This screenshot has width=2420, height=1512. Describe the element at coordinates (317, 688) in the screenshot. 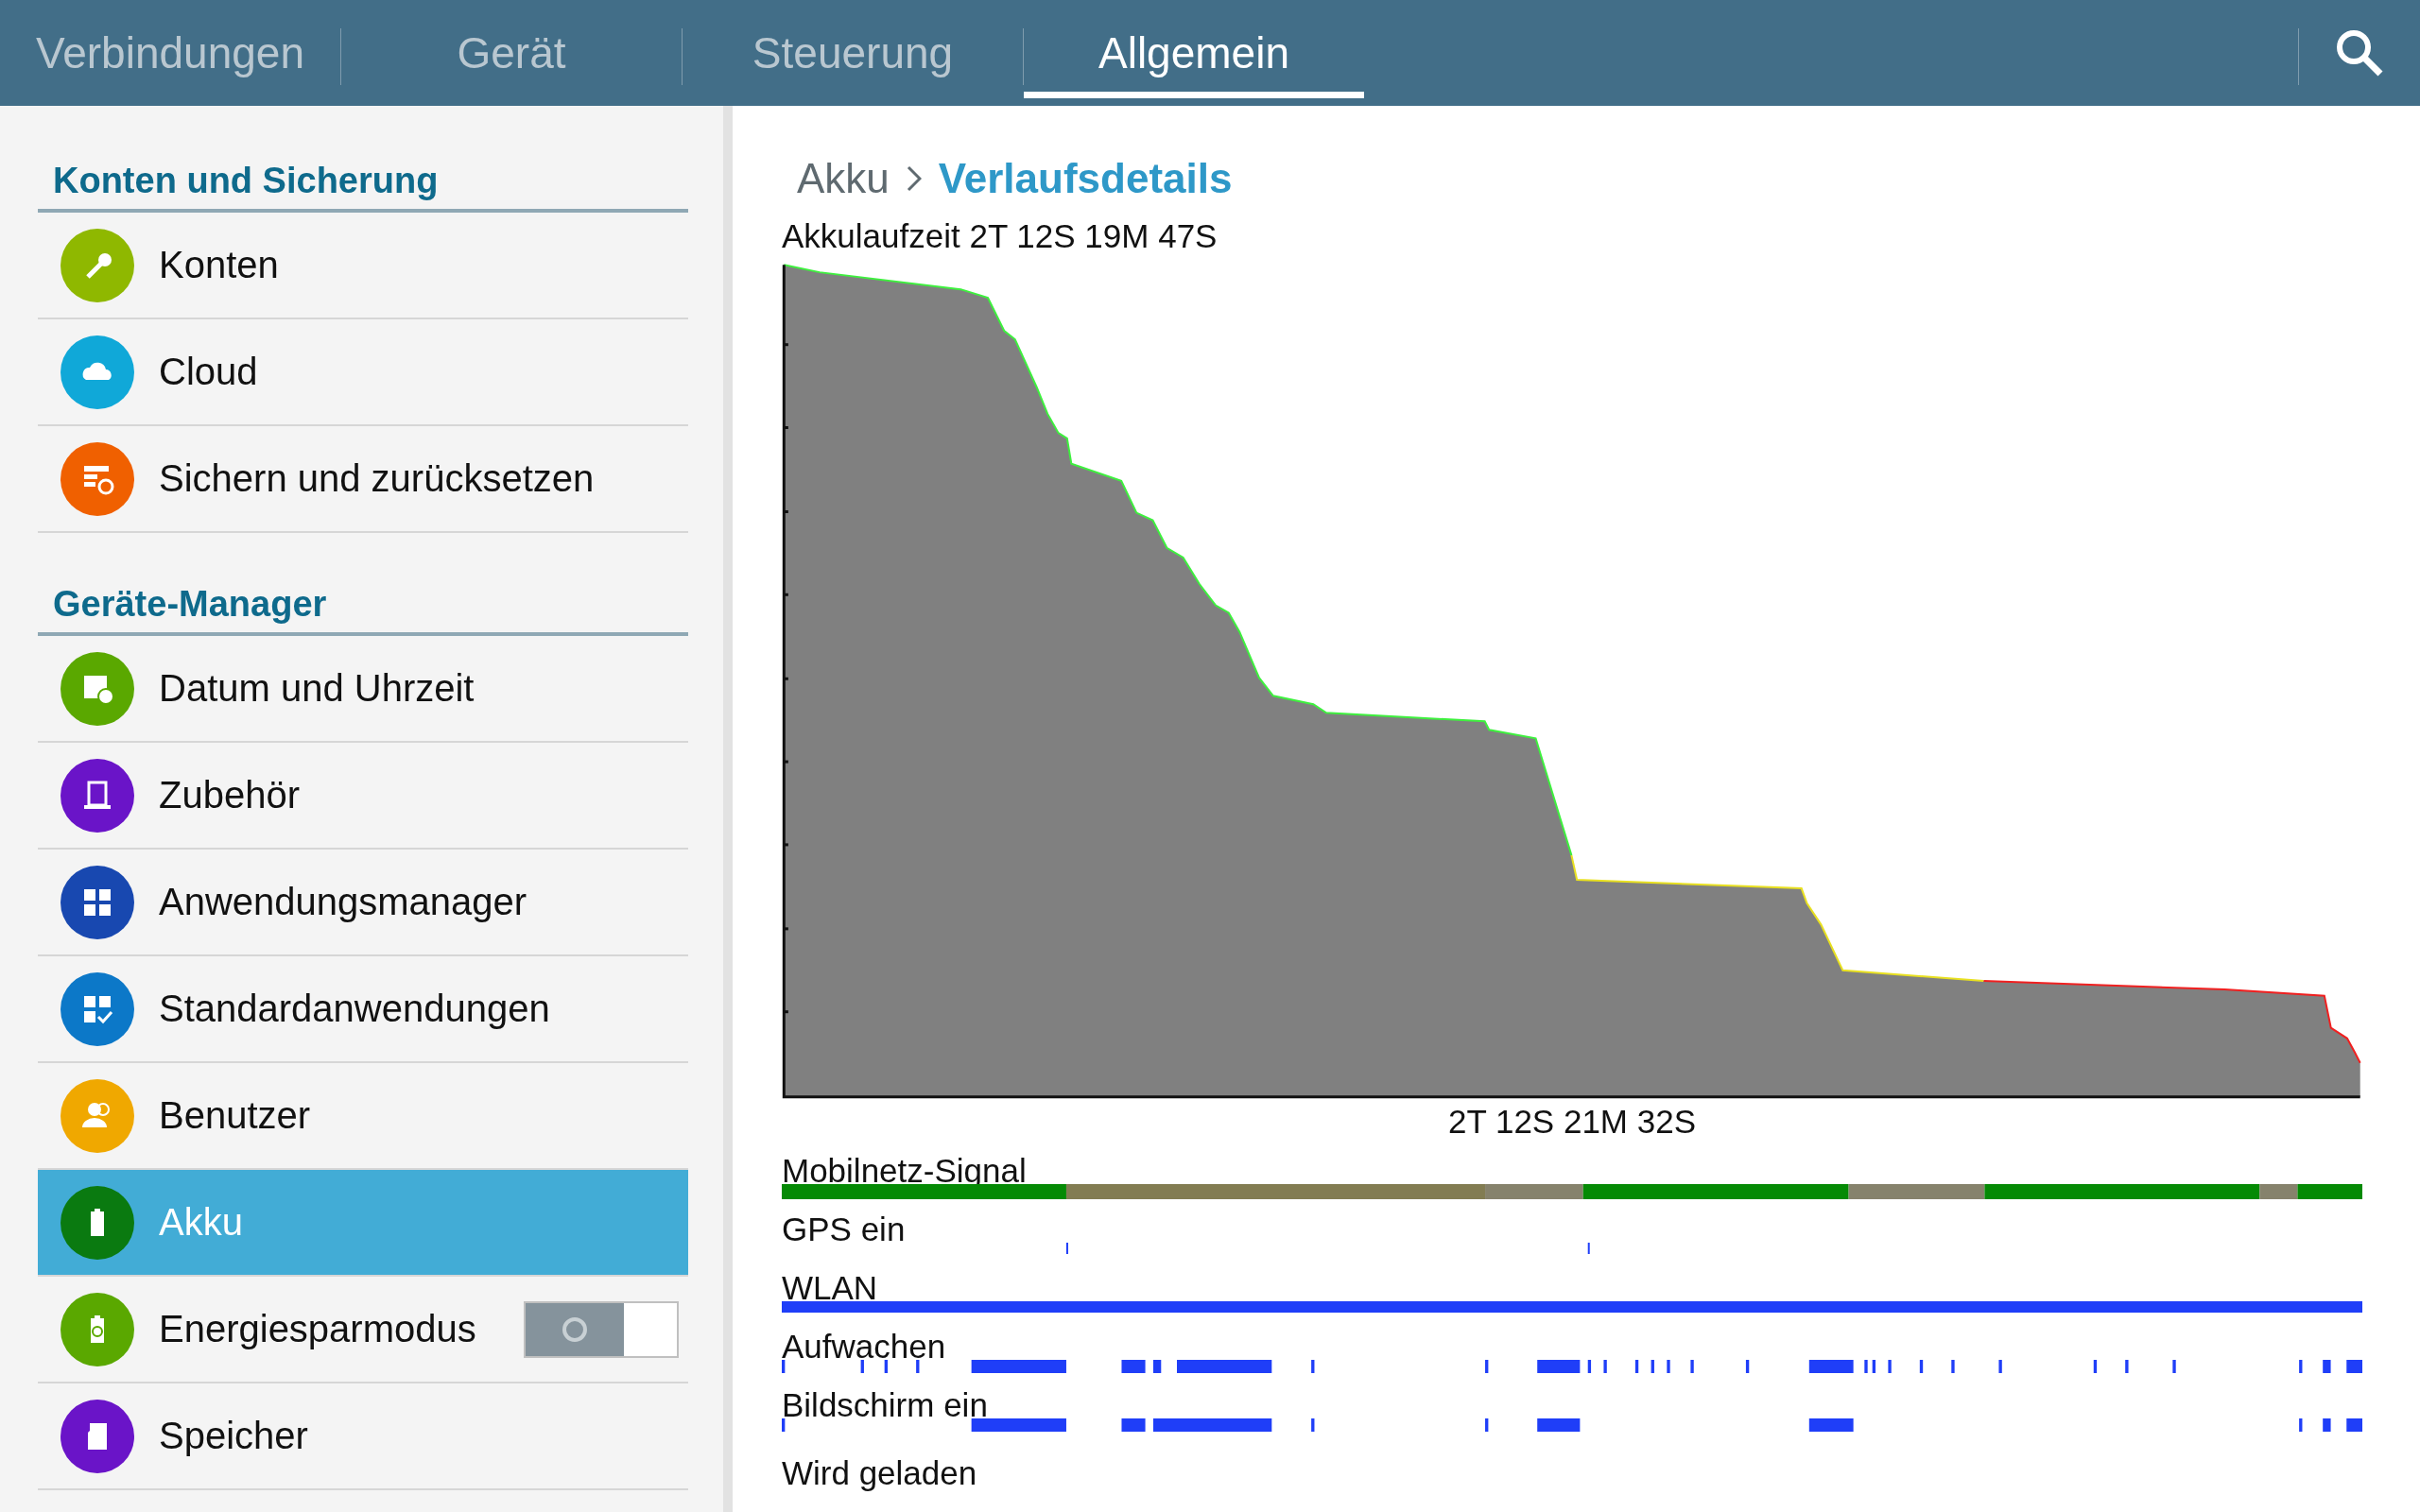

I see `item-label: Datum und Uhrzeit` at that location.